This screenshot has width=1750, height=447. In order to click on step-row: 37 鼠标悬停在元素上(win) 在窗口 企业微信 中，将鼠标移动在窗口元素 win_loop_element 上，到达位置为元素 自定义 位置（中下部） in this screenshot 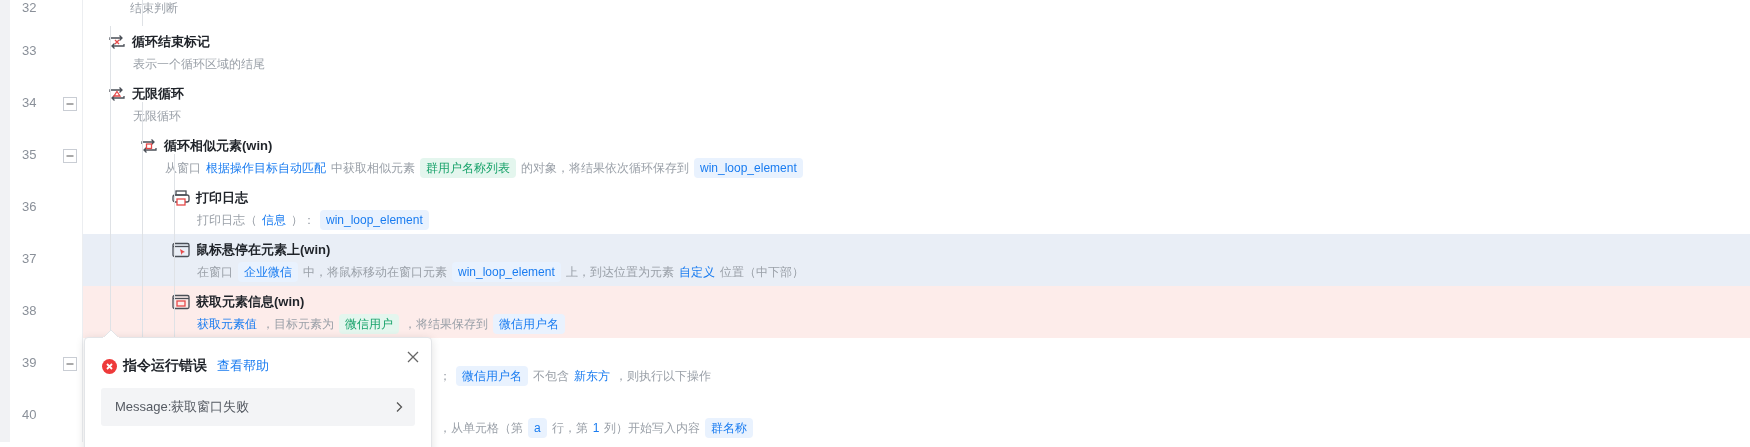, I will do `click(875, 260)`.